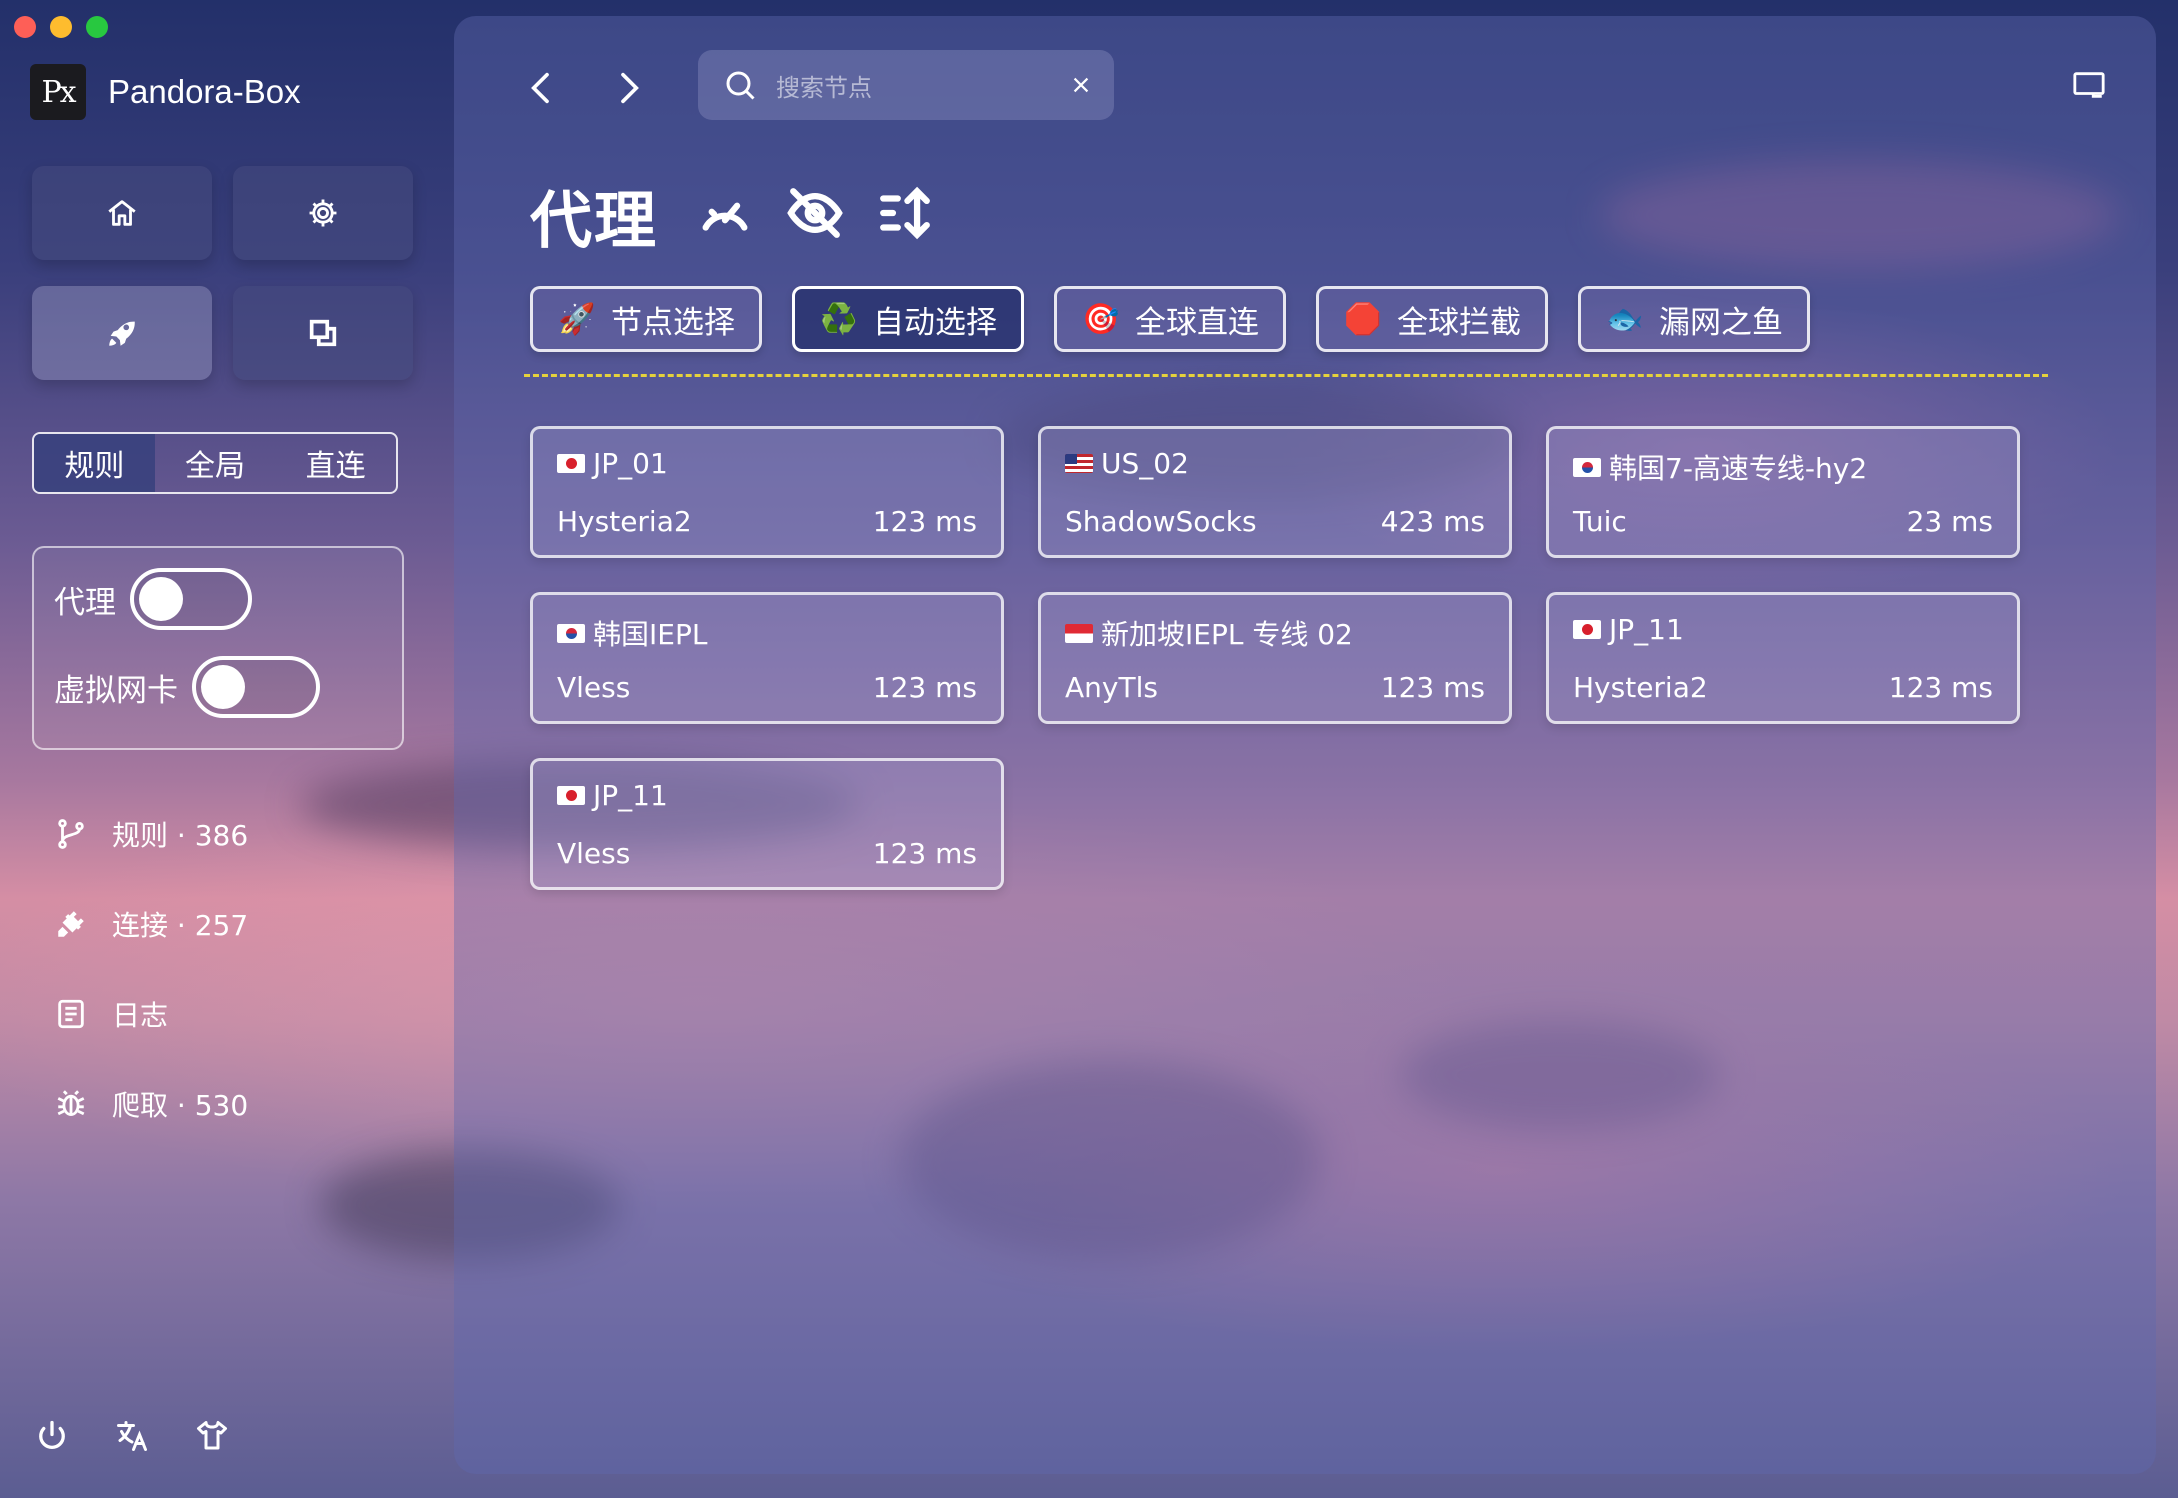  I want to click on group-tab-label: 全球直连, so click(1197, 322).